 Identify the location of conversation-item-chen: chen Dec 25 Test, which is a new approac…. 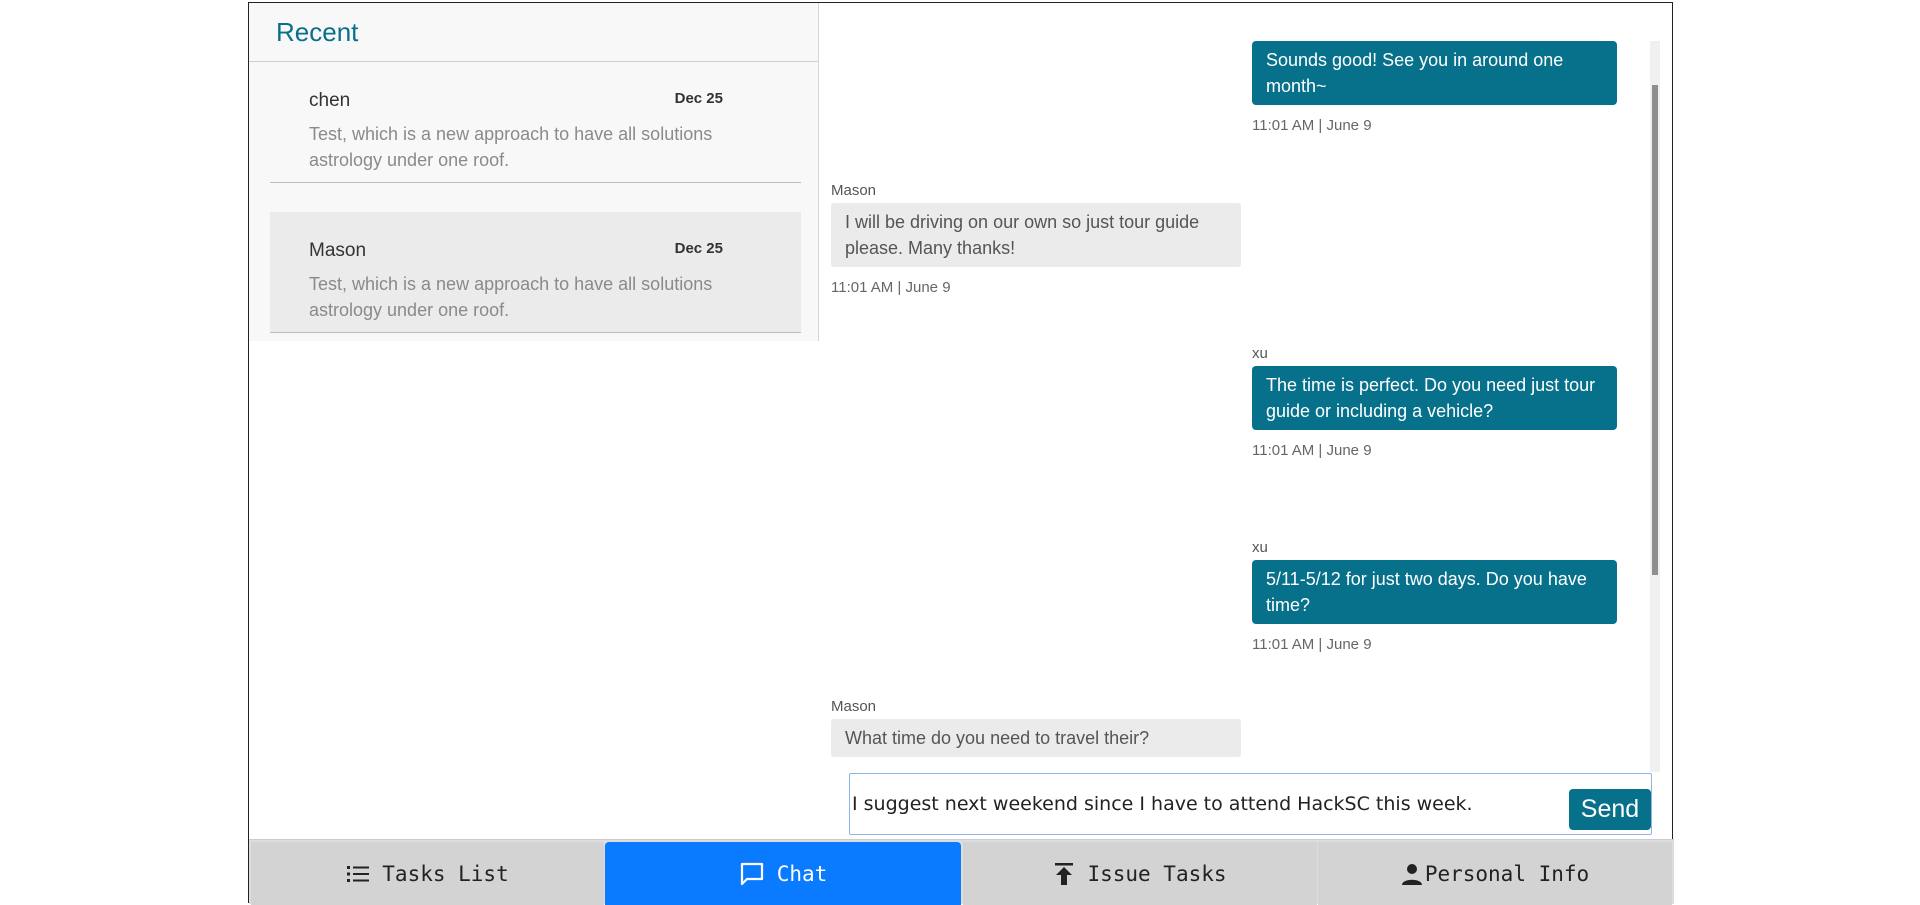
(535, 122).